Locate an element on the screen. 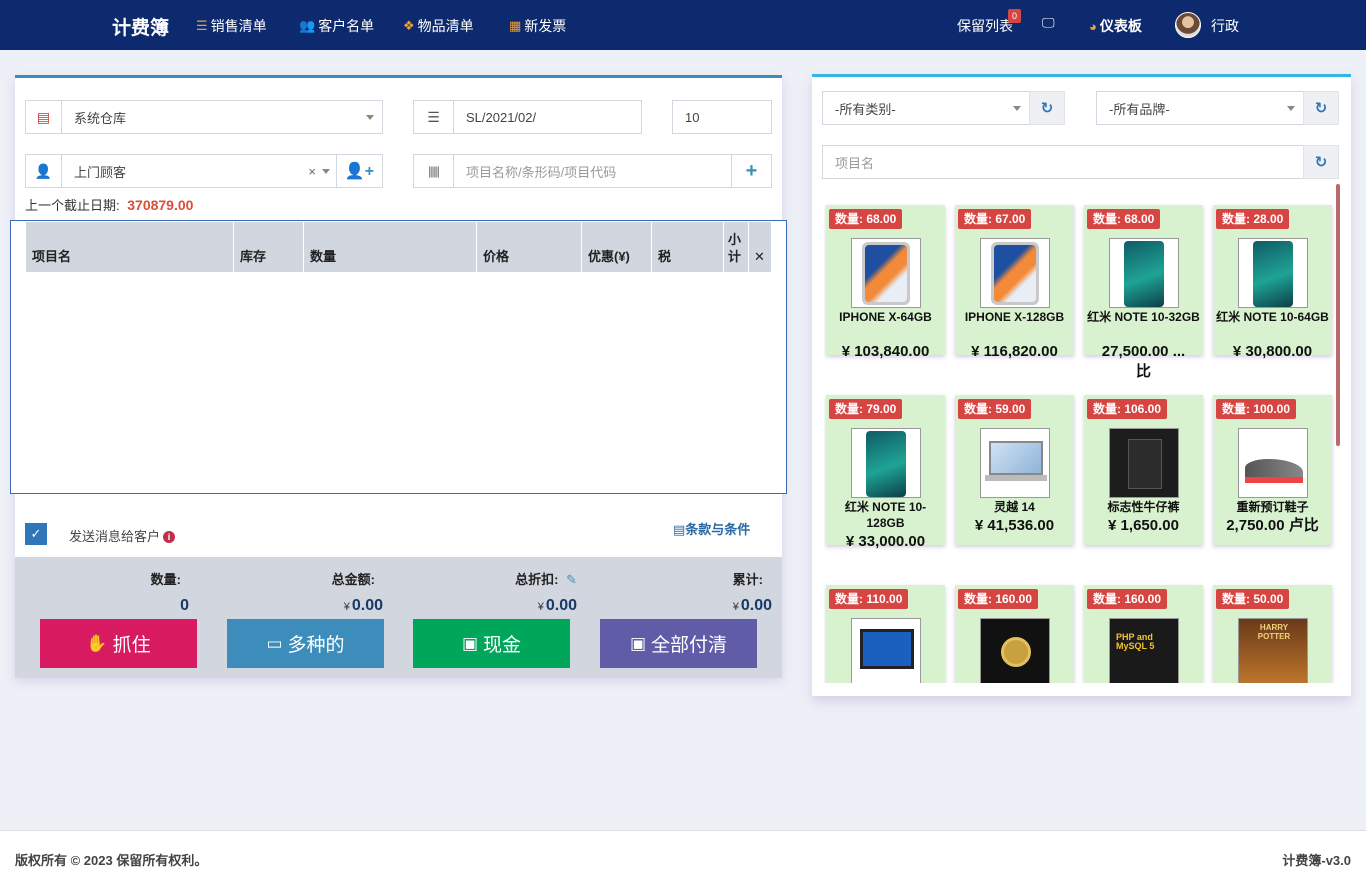  brand-select: -所有品牌- is located at coordinates (1200, 108).